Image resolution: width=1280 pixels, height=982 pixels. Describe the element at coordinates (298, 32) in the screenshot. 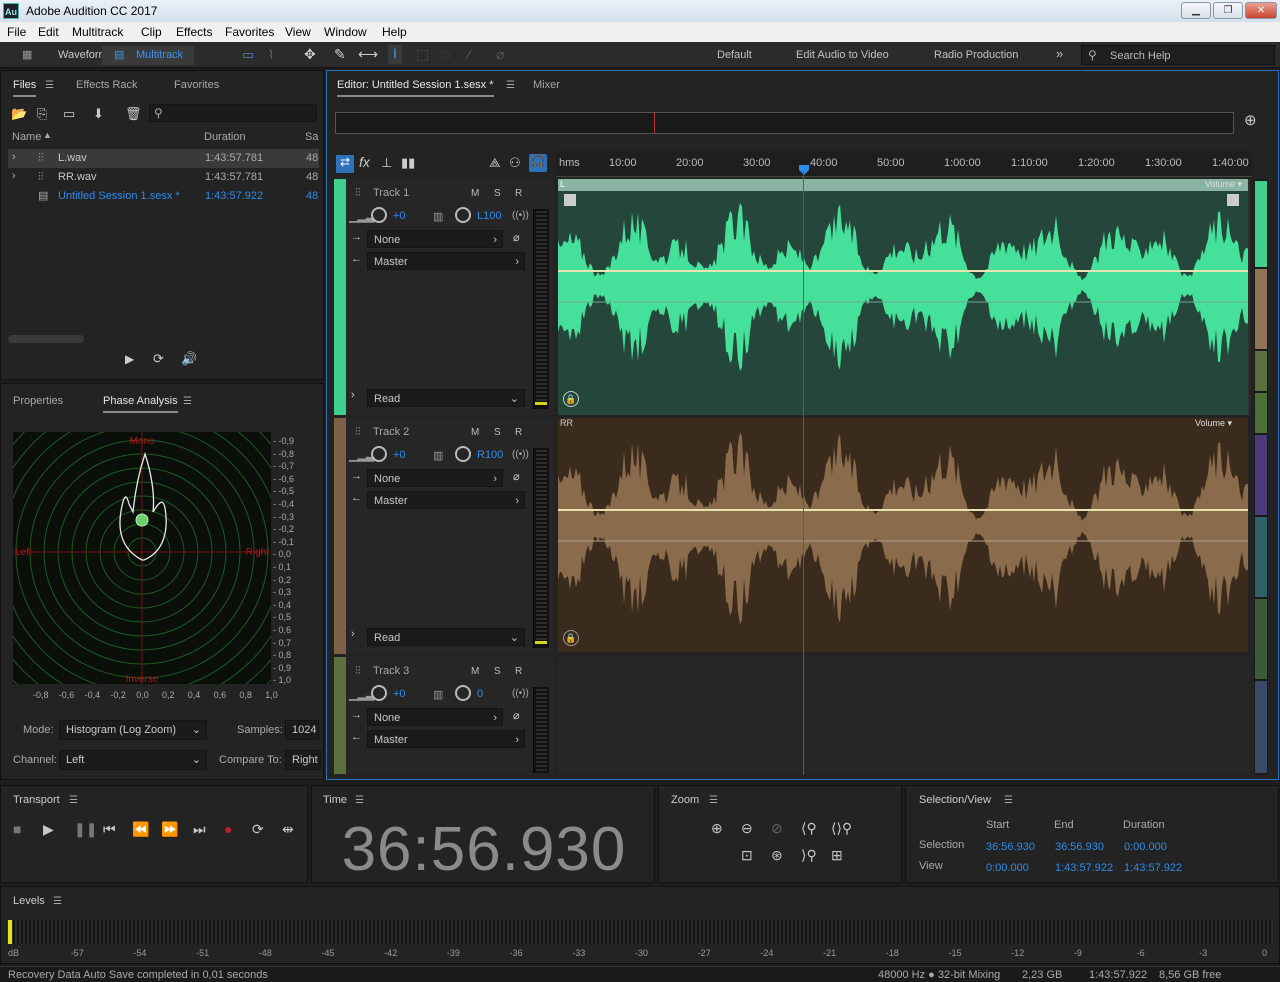

I see `menu-view: View` at that location.